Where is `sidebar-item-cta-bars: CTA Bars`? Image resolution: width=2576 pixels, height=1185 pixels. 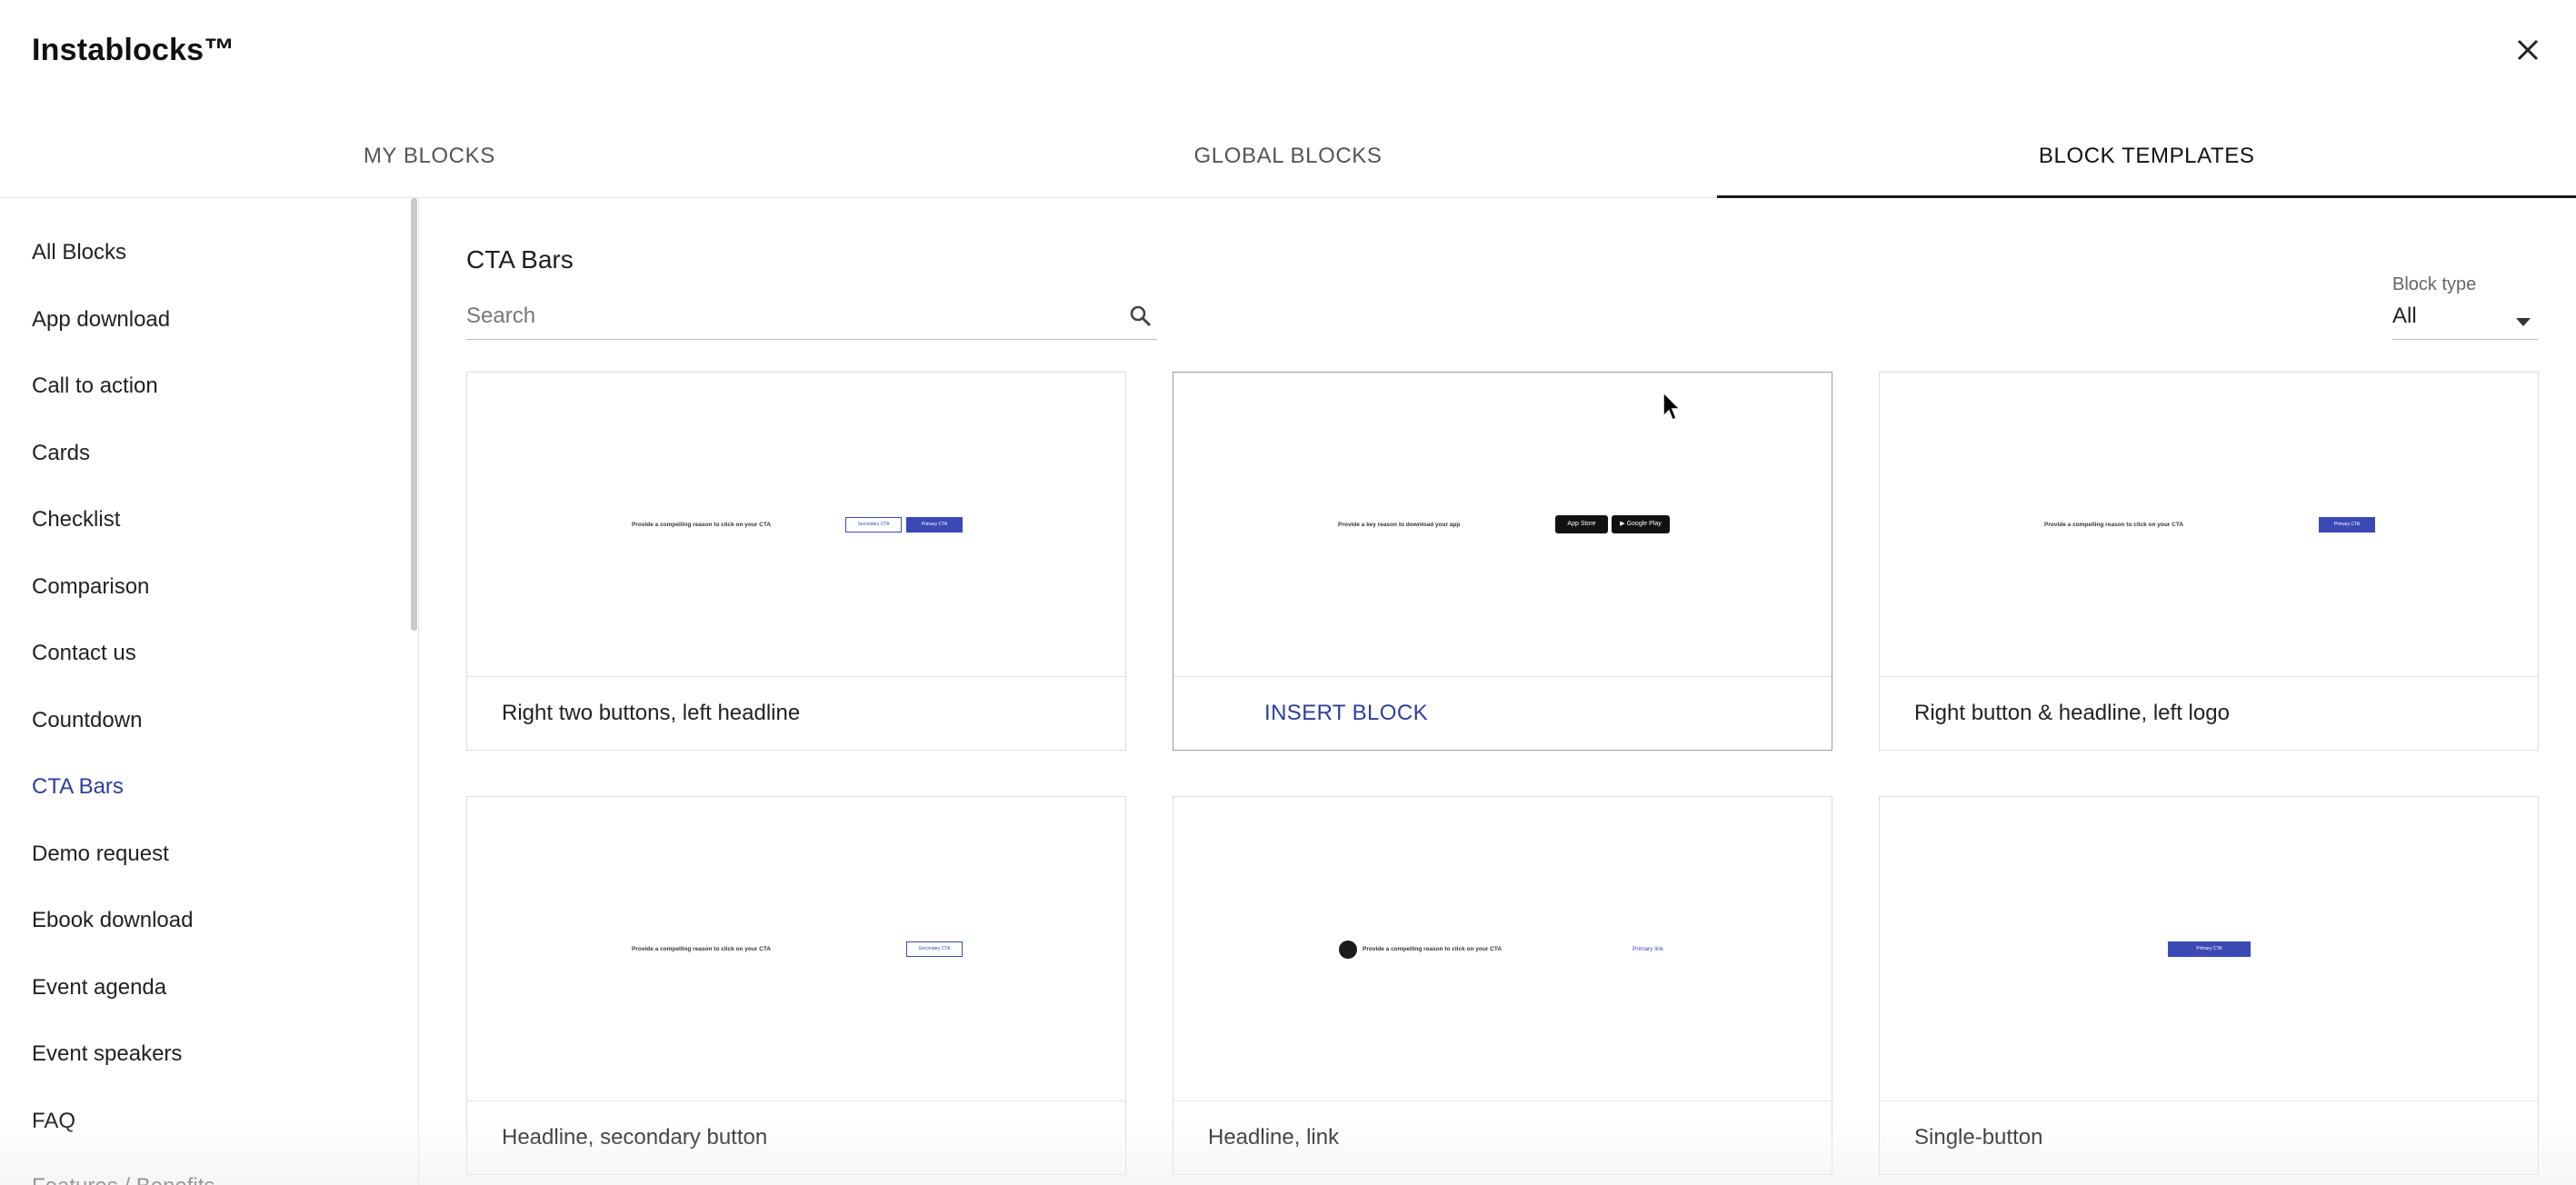 sidebar-item-cta-bars: CTA Bars is located at coordinates (78, 787).